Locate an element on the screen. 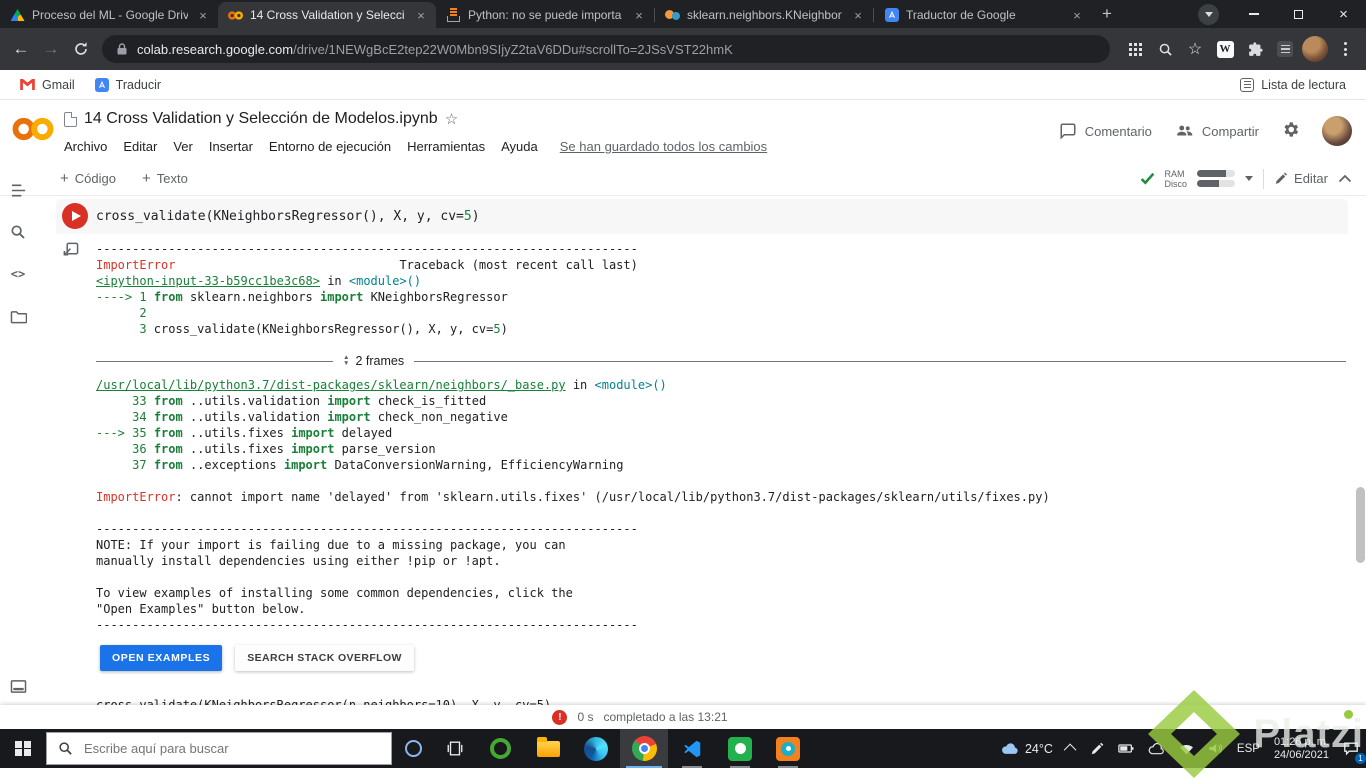 This screenshot has height=780, width=1366. window-maximize-button is located at coordinates (1298, 14).